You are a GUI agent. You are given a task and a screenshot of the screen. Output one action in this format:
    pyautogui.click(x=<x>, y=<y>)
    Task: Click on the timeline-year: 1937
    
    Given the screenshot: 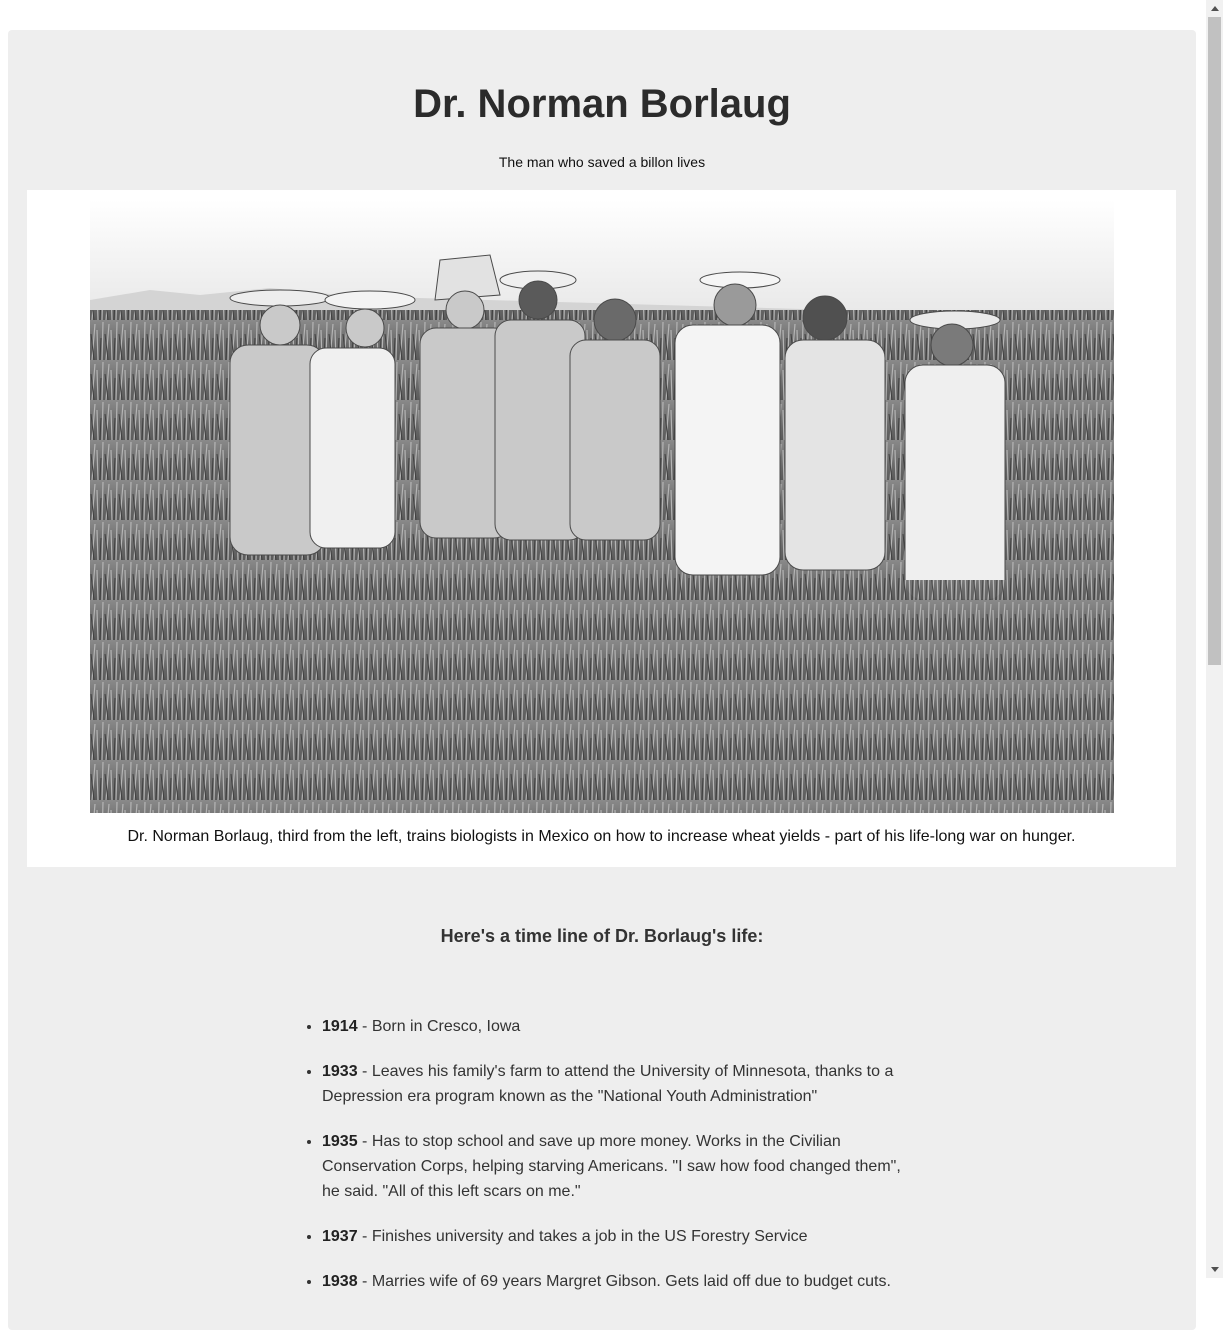 What is the action you would take?
    pyautogui.click(x=340, y=1236)
    